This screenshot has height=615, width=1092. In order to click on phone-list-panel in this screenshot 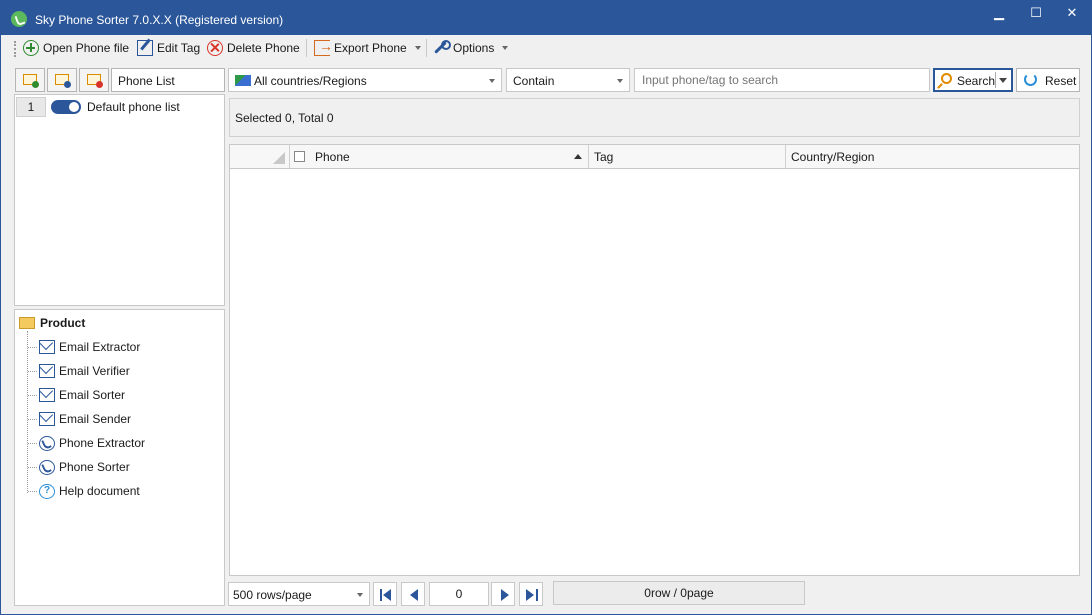, I will do `click(119, 200)`.